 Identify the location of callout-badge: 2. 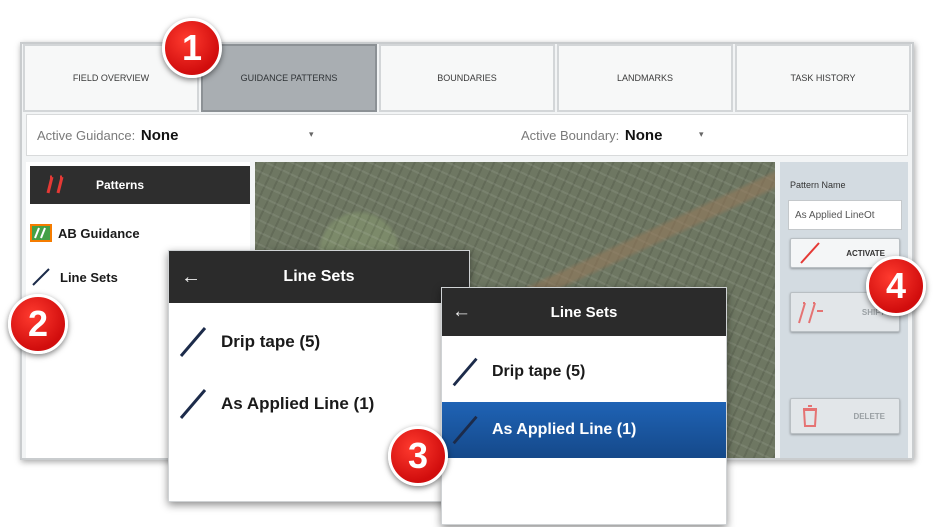
(38, 324).